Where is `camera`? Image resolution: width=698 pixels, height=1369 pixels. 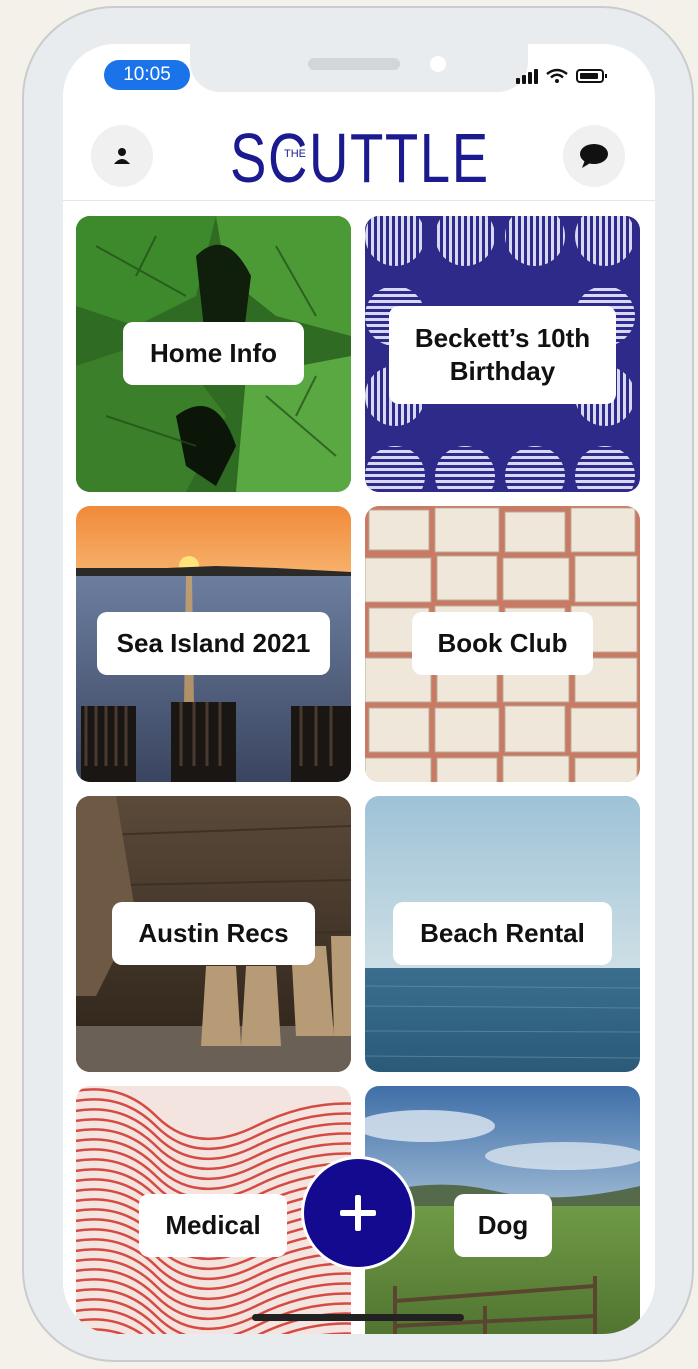 camera is located at coordinates (438, 64).